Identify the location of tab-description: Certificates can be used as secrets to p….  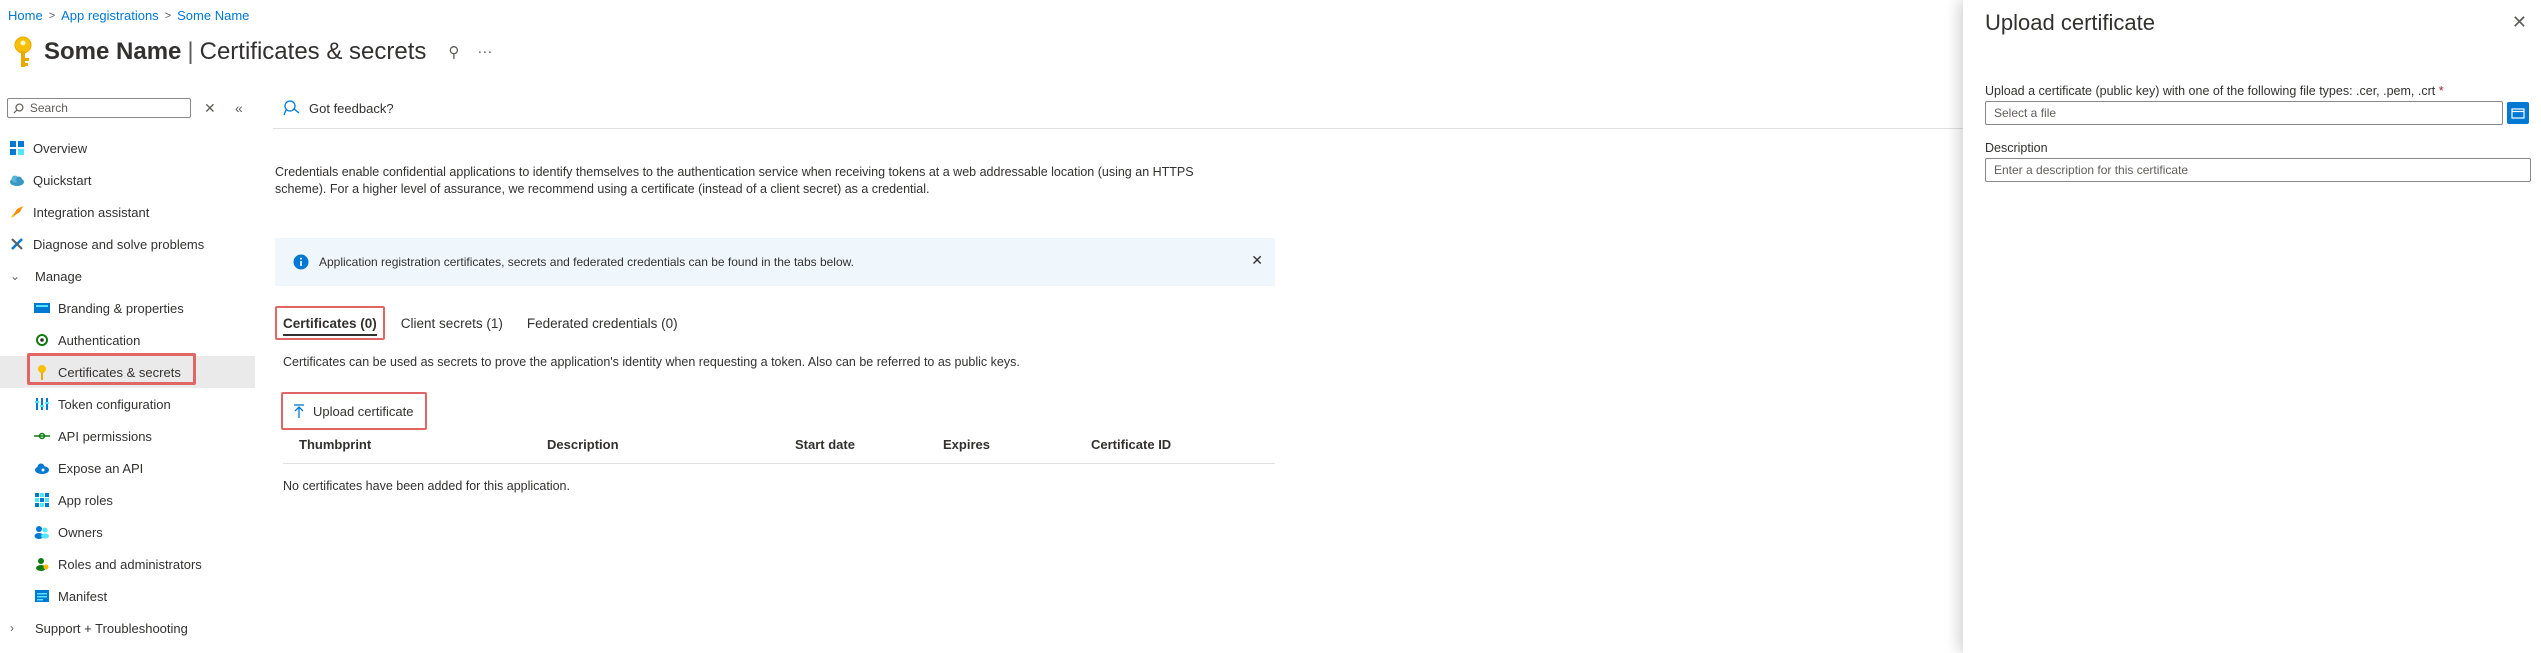
(651, 362).